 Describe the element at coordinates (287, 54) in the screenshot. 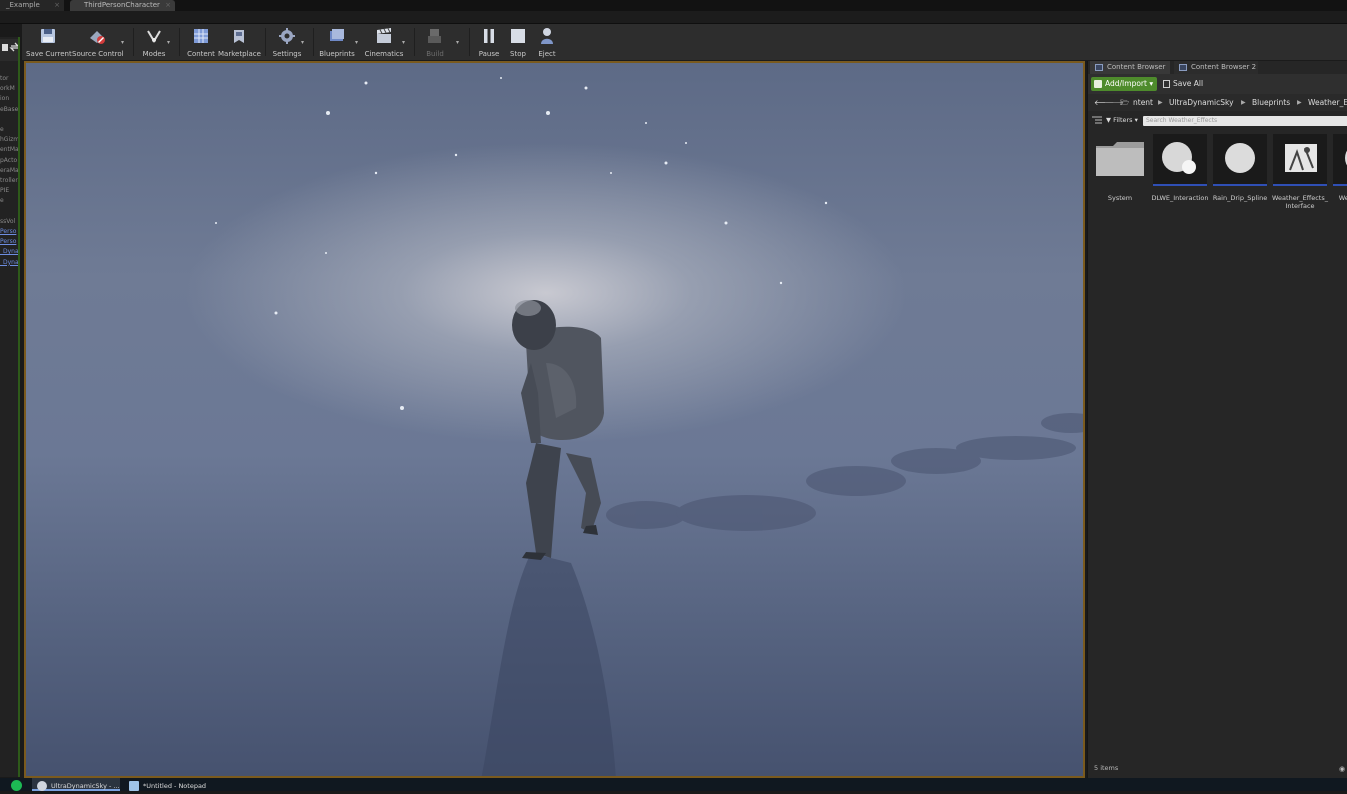

I see `settings-label: Settings` at that location.